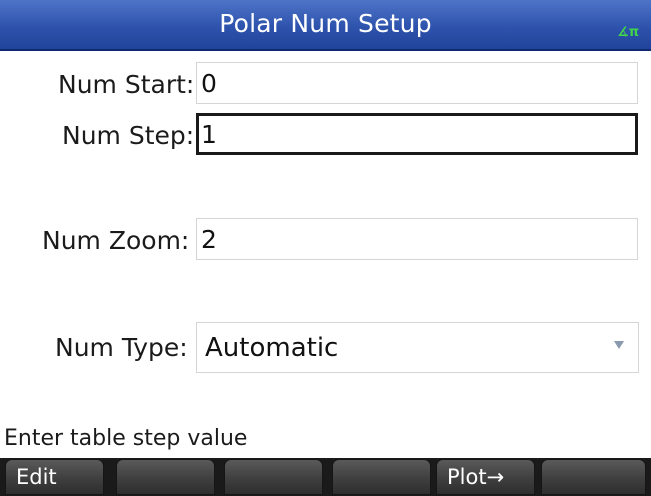  Describe the element at coordinates (126, 84) in the screenshot. I see `num-start-label: Num Start:` at that location.